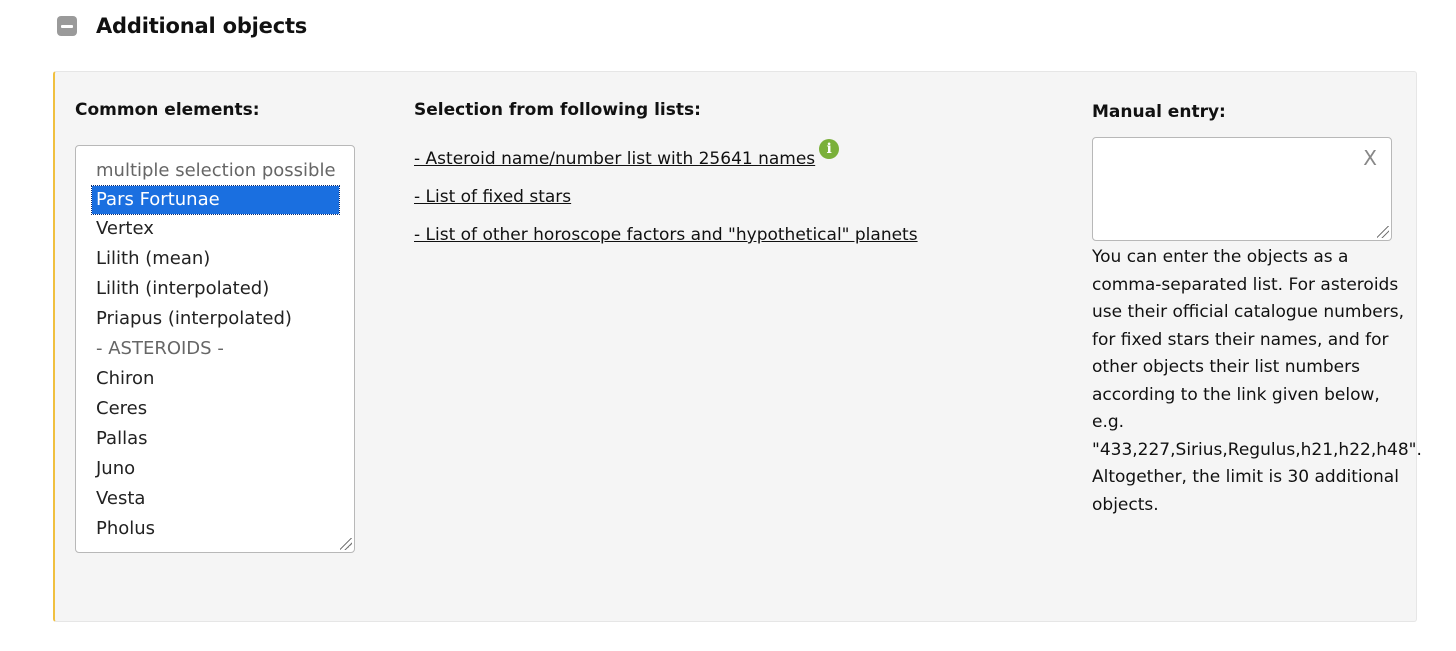 The width and height of the screenshot is (1456, 651). I want to click on manual-entry-textarea: X, so click(1242, 189).